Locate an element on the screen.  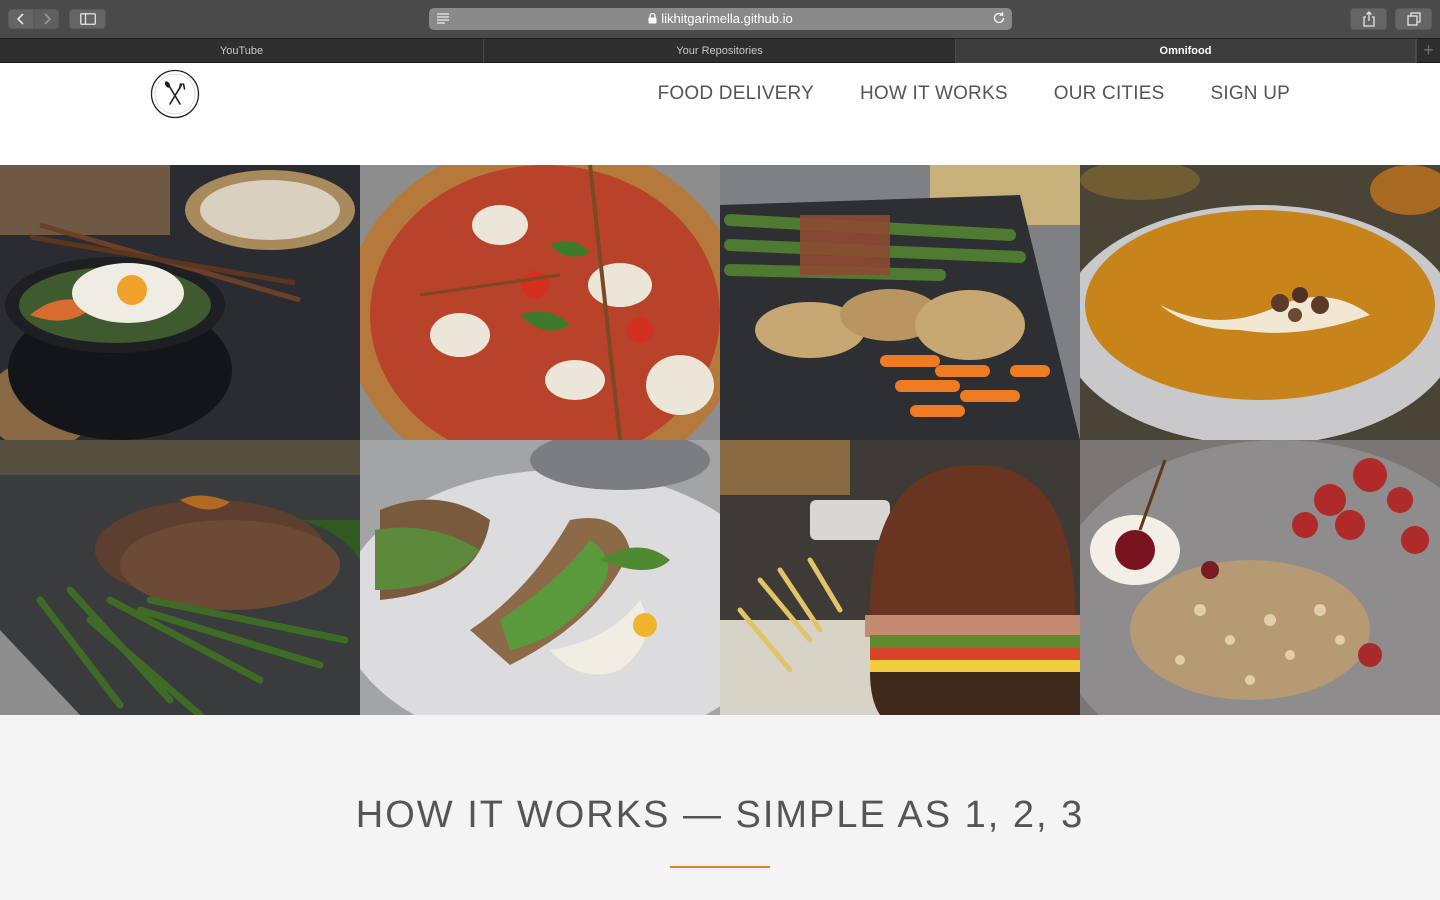
chevron-left-icon is located at coordinates (20, 19).